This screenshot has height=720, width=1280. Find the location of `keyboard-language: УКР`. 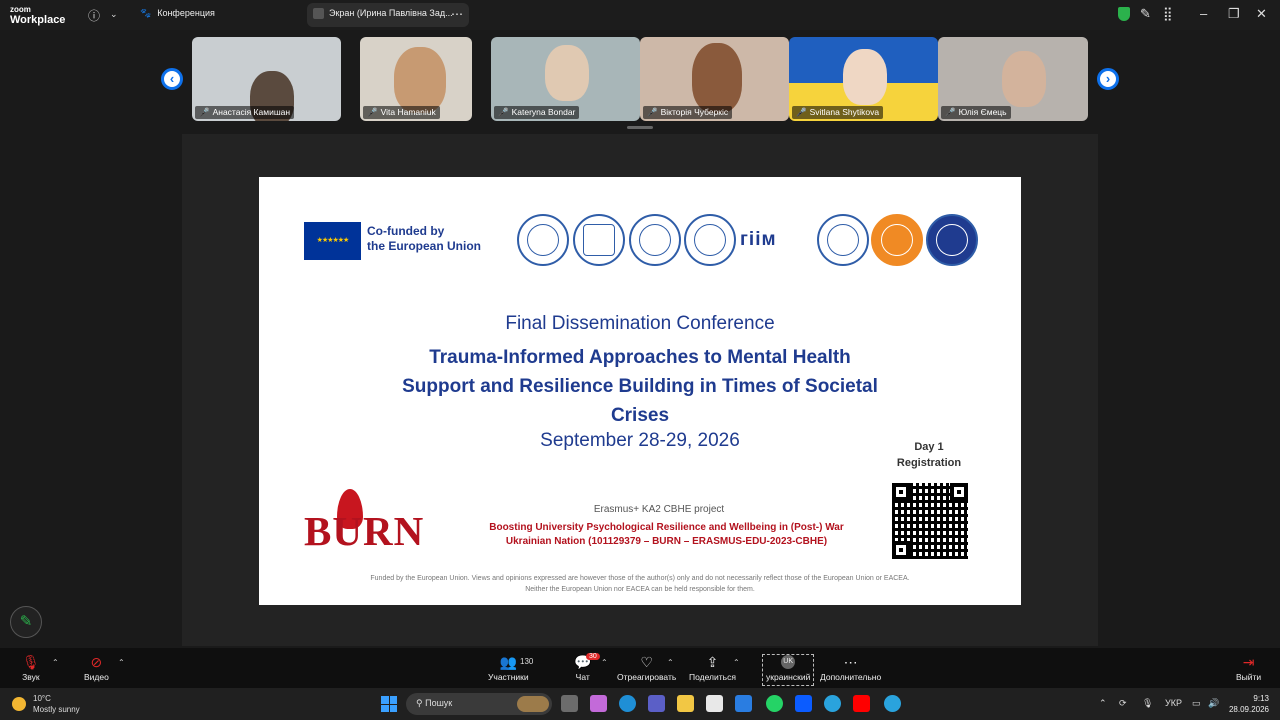

keyboard-language: УКР is located at coordinates (1173, 703).